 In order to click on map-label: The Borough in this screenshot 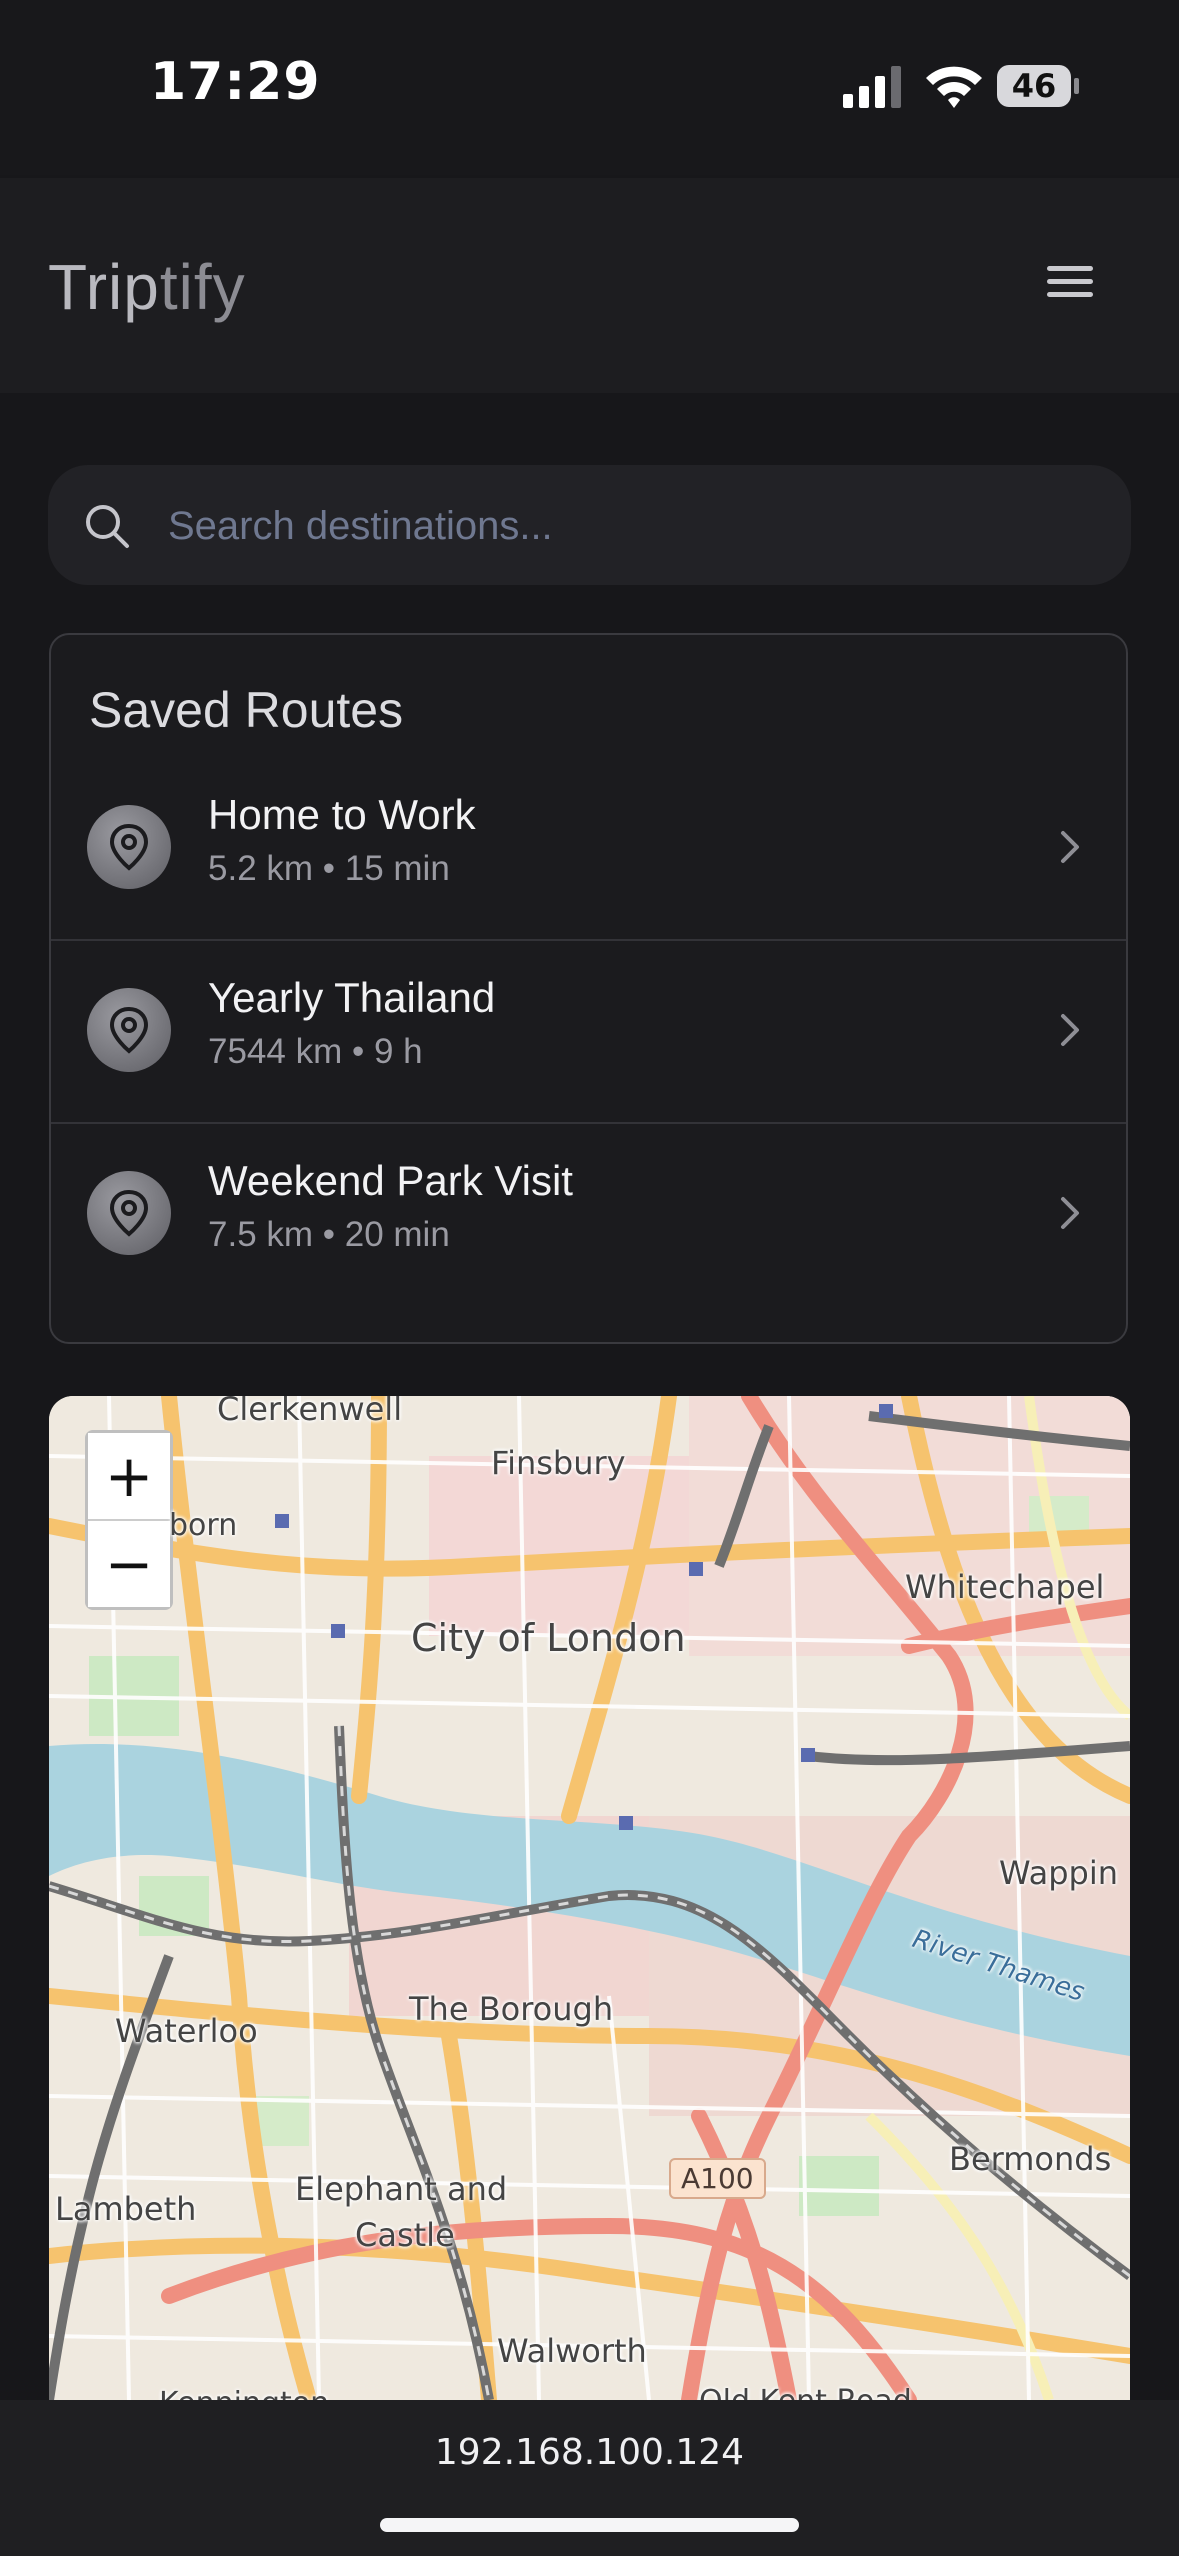, I will do `click(511, 2009)`.